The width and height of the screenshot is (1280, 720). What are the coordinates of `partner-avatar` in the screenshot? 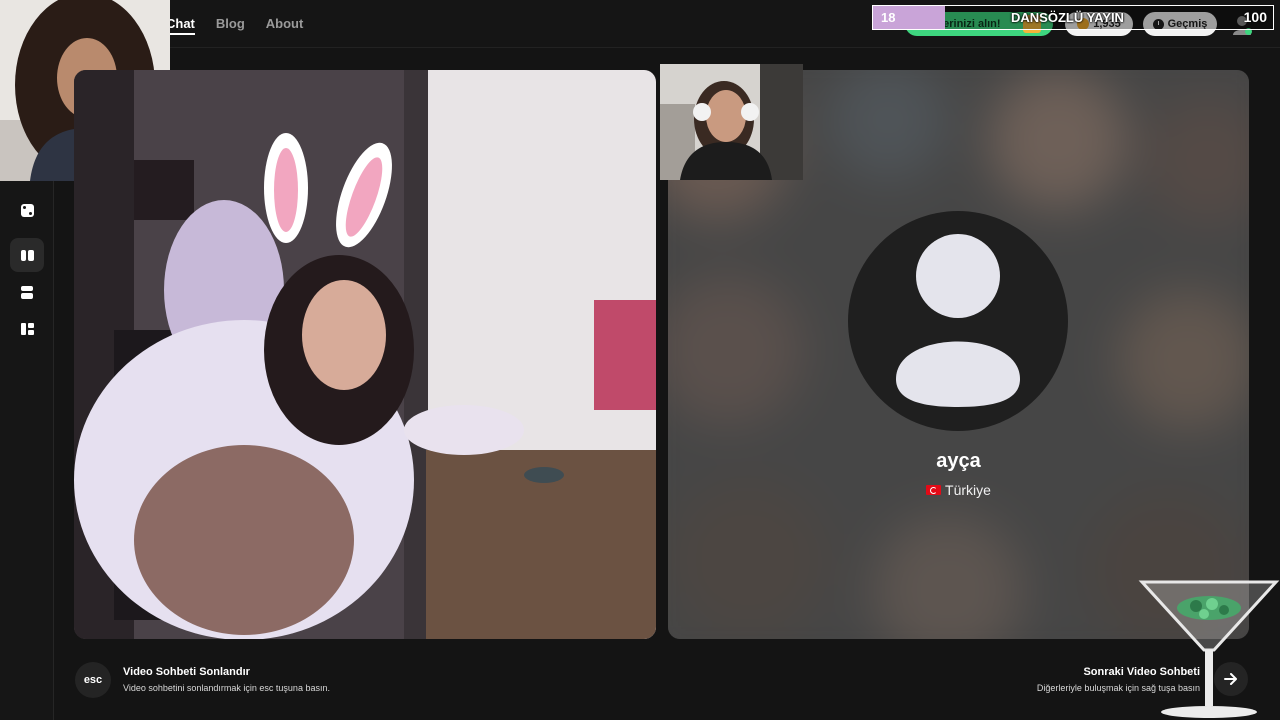 It's located at (958, 321).